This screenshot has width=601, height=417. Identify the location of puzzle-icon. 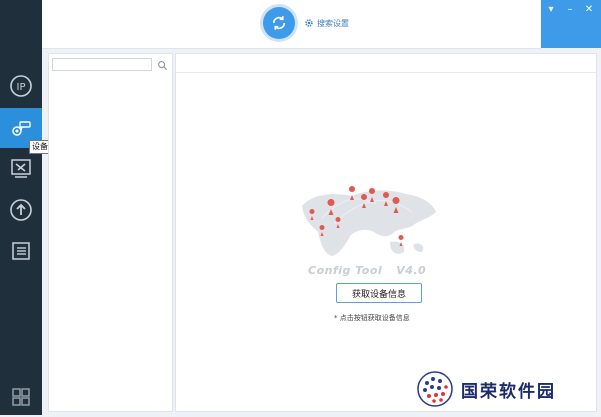
(21, 397).